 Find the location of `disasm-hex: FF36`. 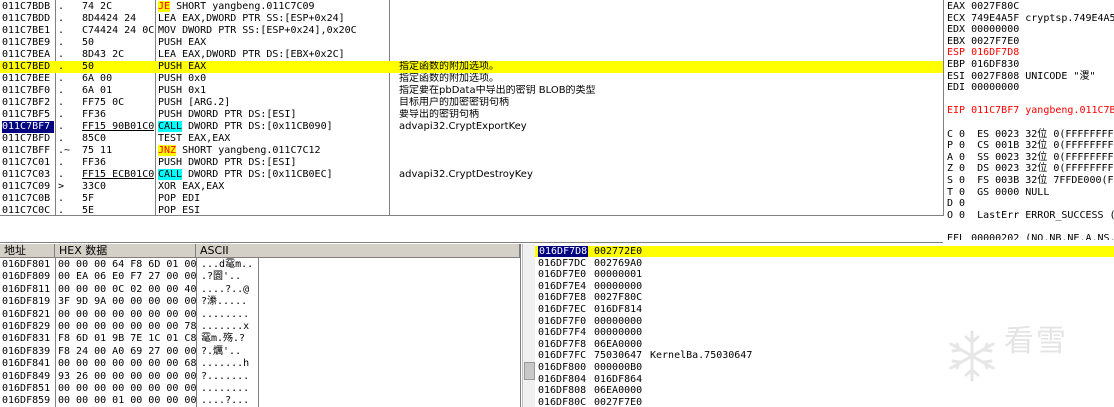

disasm-hex: FF36 is located at coordinates (118, 163).